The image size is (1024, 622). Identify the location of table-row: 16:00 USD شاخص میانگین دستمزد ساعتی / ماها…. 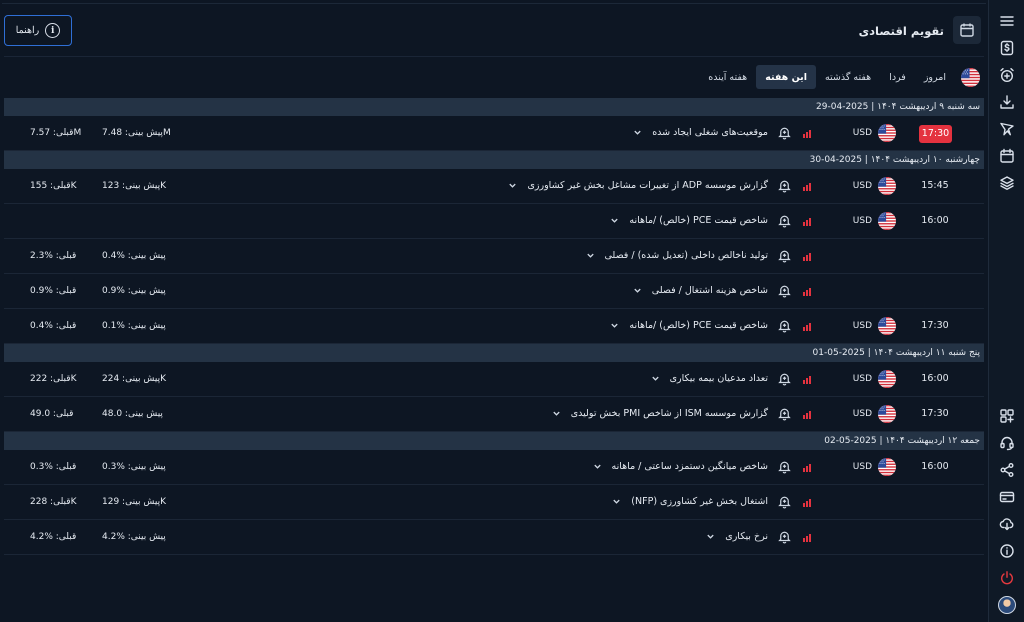
(494, 467).